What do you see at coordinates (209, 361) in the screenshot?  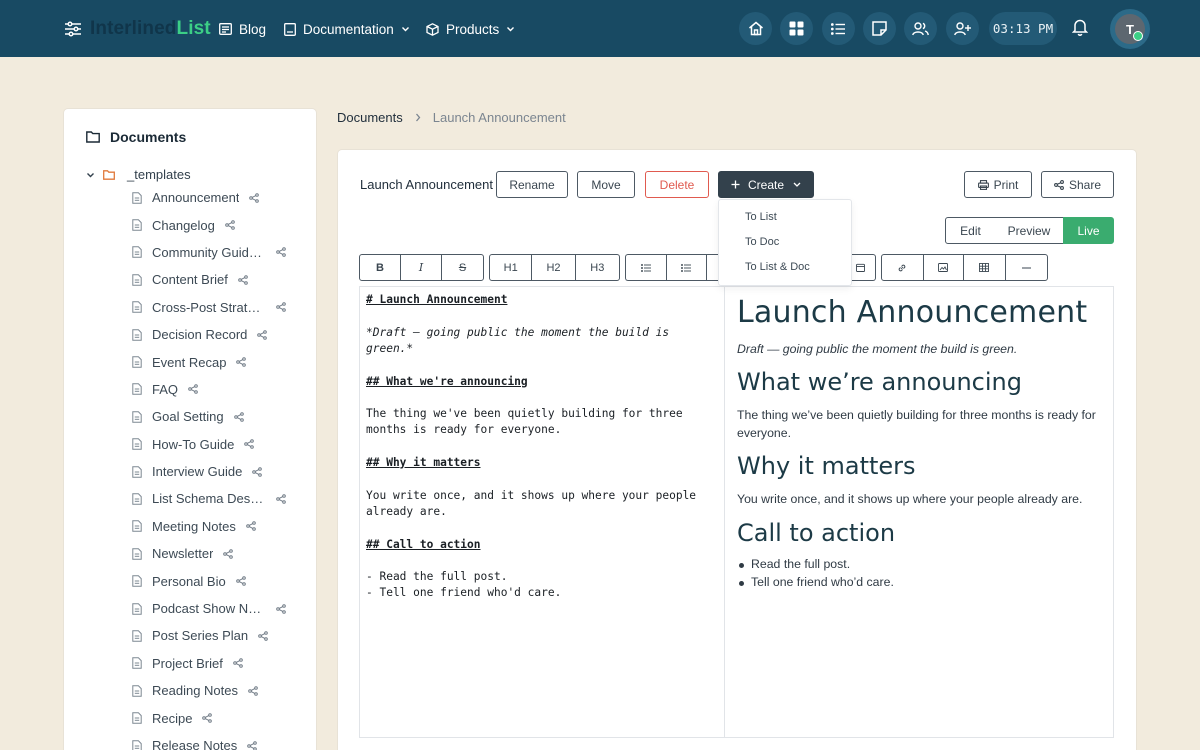 I see `sidebar-item: Event Recap` at bounding box center [209, 361].